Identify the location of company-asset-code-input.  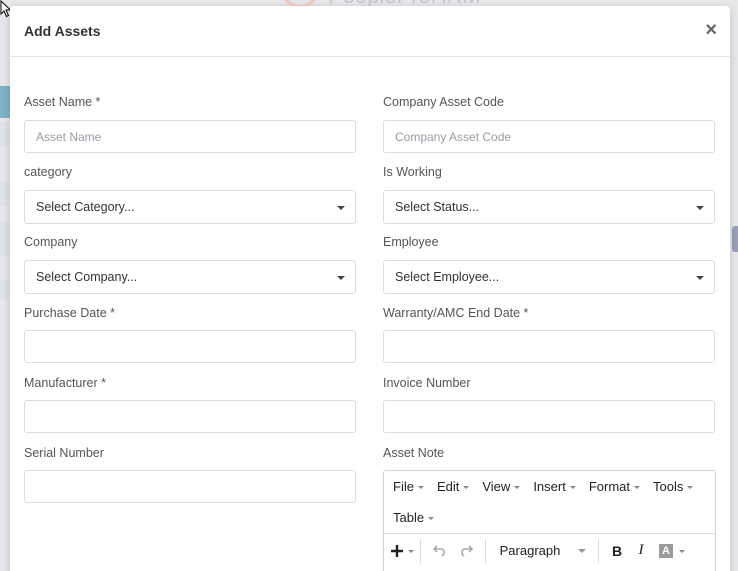
(549, 136).